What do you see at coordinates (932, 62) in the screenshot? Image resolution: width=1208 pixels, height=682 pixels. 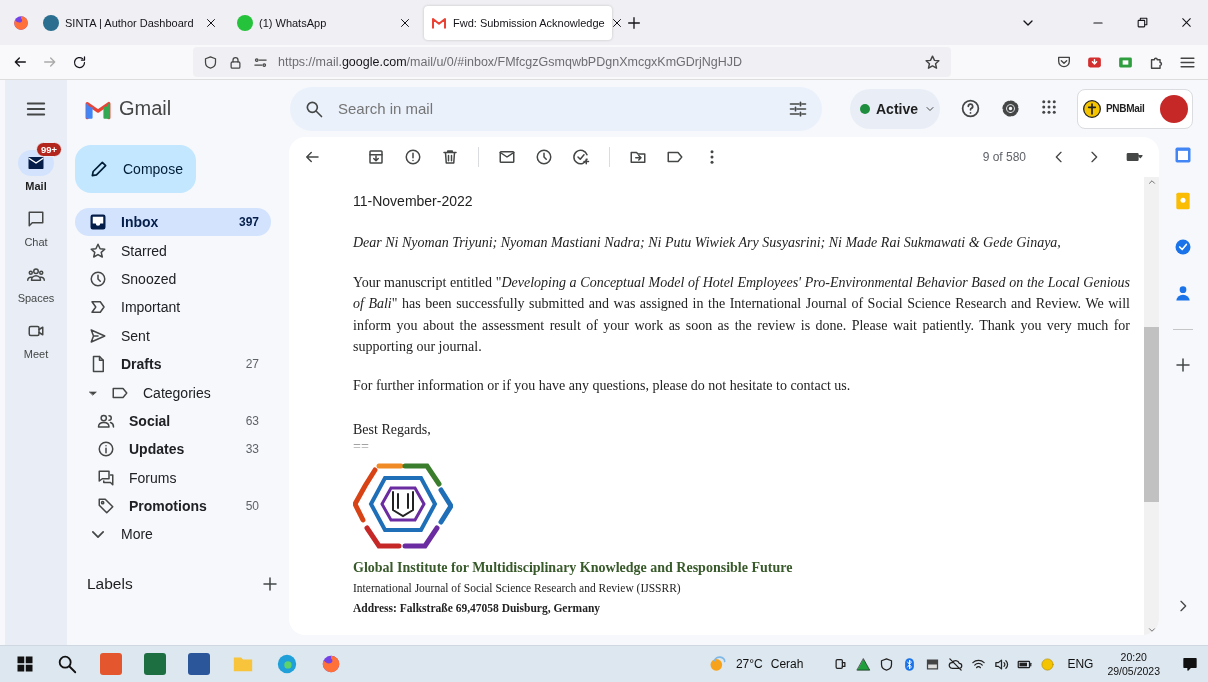 I see `bookmark-star-icon` at bounding box center [932, 62].